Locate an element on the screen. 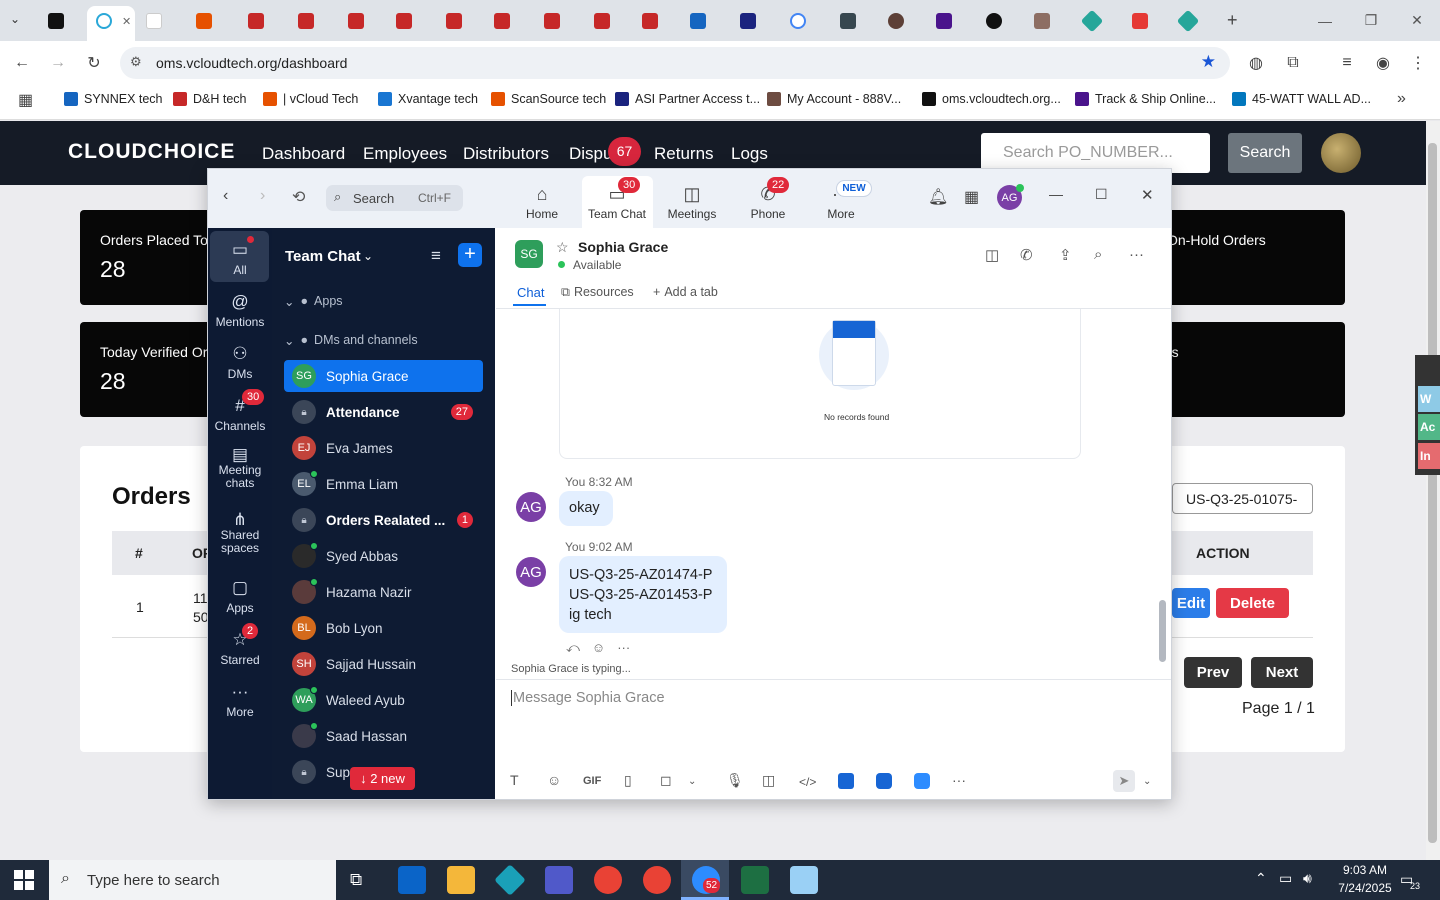 The height and width of the screenshot is (900, 1440). zoom-close-icon: ✕ is located at coordinates (1147, 195).